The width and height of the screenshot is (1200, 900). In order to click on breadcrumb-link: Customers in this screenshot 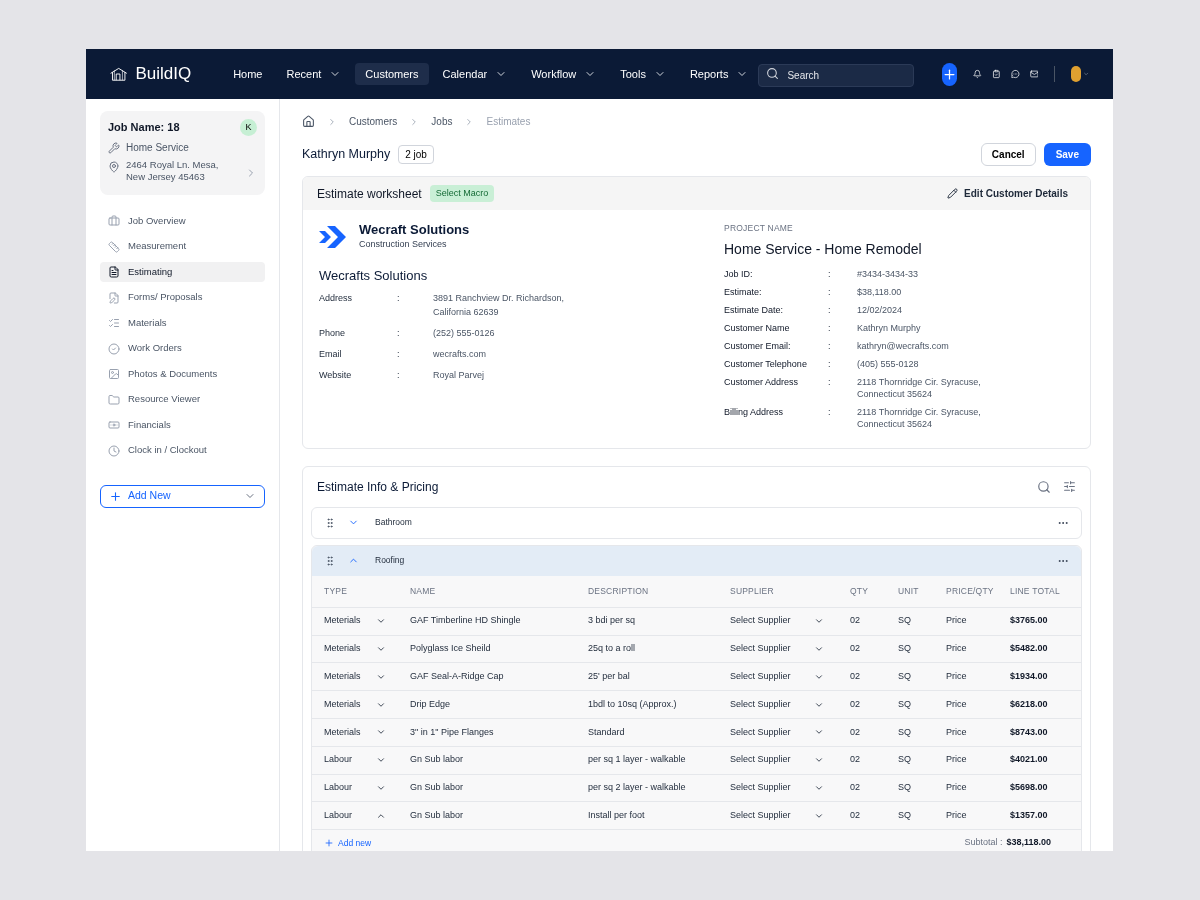, I will do `click(373, 121)`.